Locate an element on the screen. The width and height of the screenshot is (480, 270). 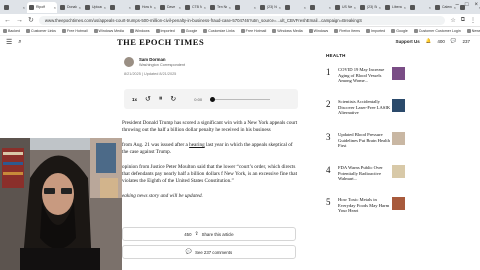
star-icon: ☆ is located at coordinates (452, 20).